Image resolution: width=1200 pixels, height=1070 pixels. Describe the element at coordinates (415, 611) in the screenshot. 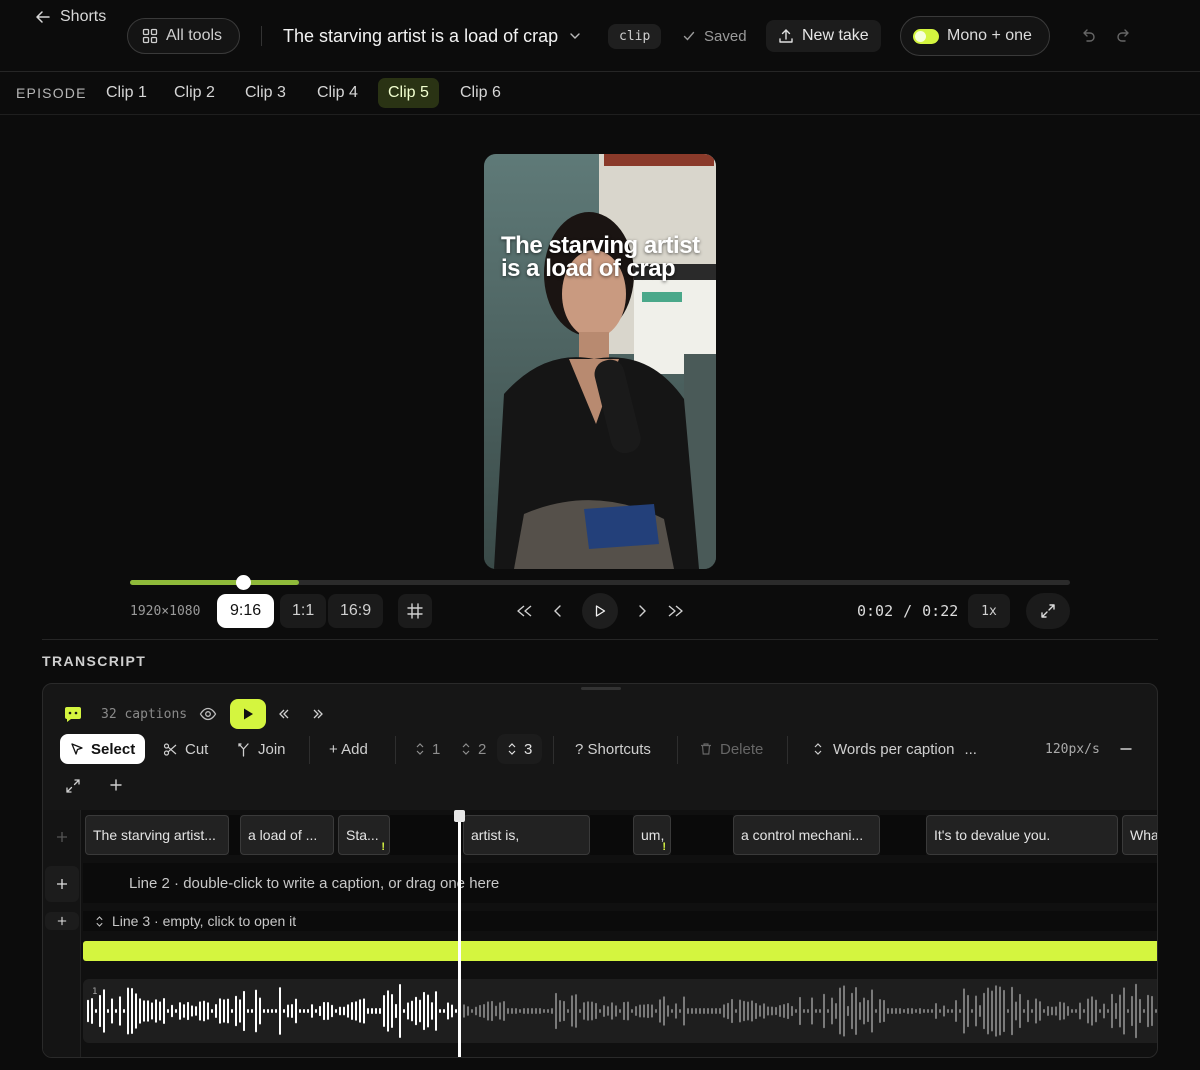

I see `crop-button` at that location.